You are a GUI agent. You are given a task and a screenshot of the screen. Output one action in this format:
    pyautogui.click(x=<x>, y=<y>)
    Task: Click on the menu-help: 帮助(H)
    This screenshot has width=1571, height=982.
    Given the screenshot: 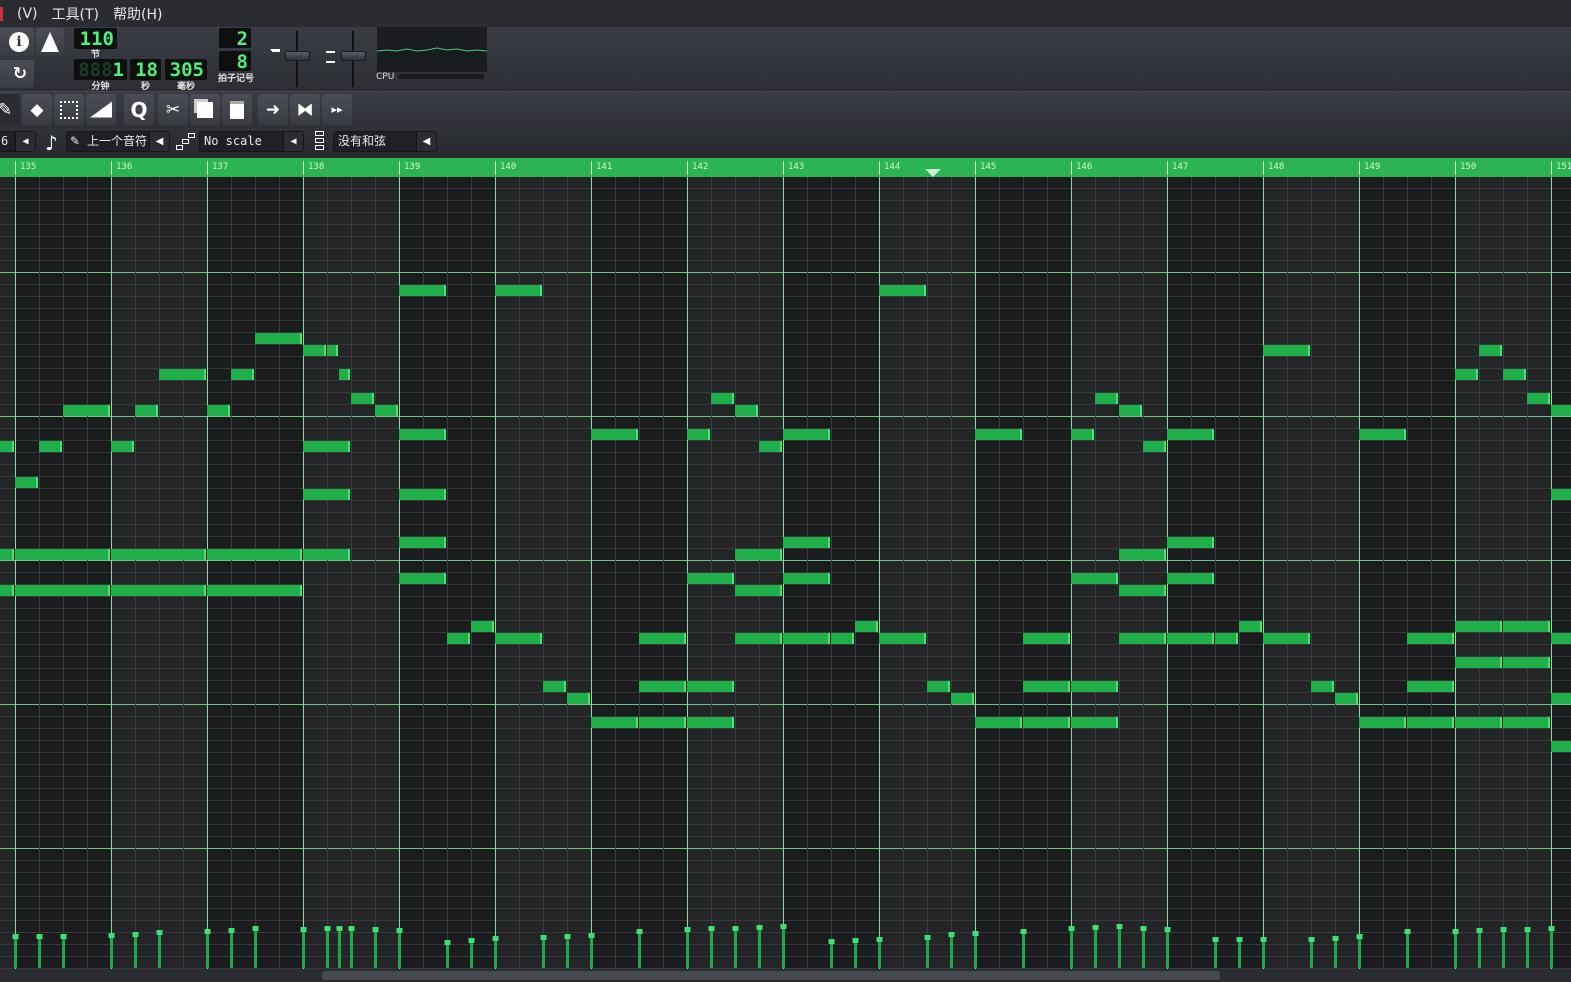 What is the action you would take?
    pyautogui.click(x=137, y=14)
    